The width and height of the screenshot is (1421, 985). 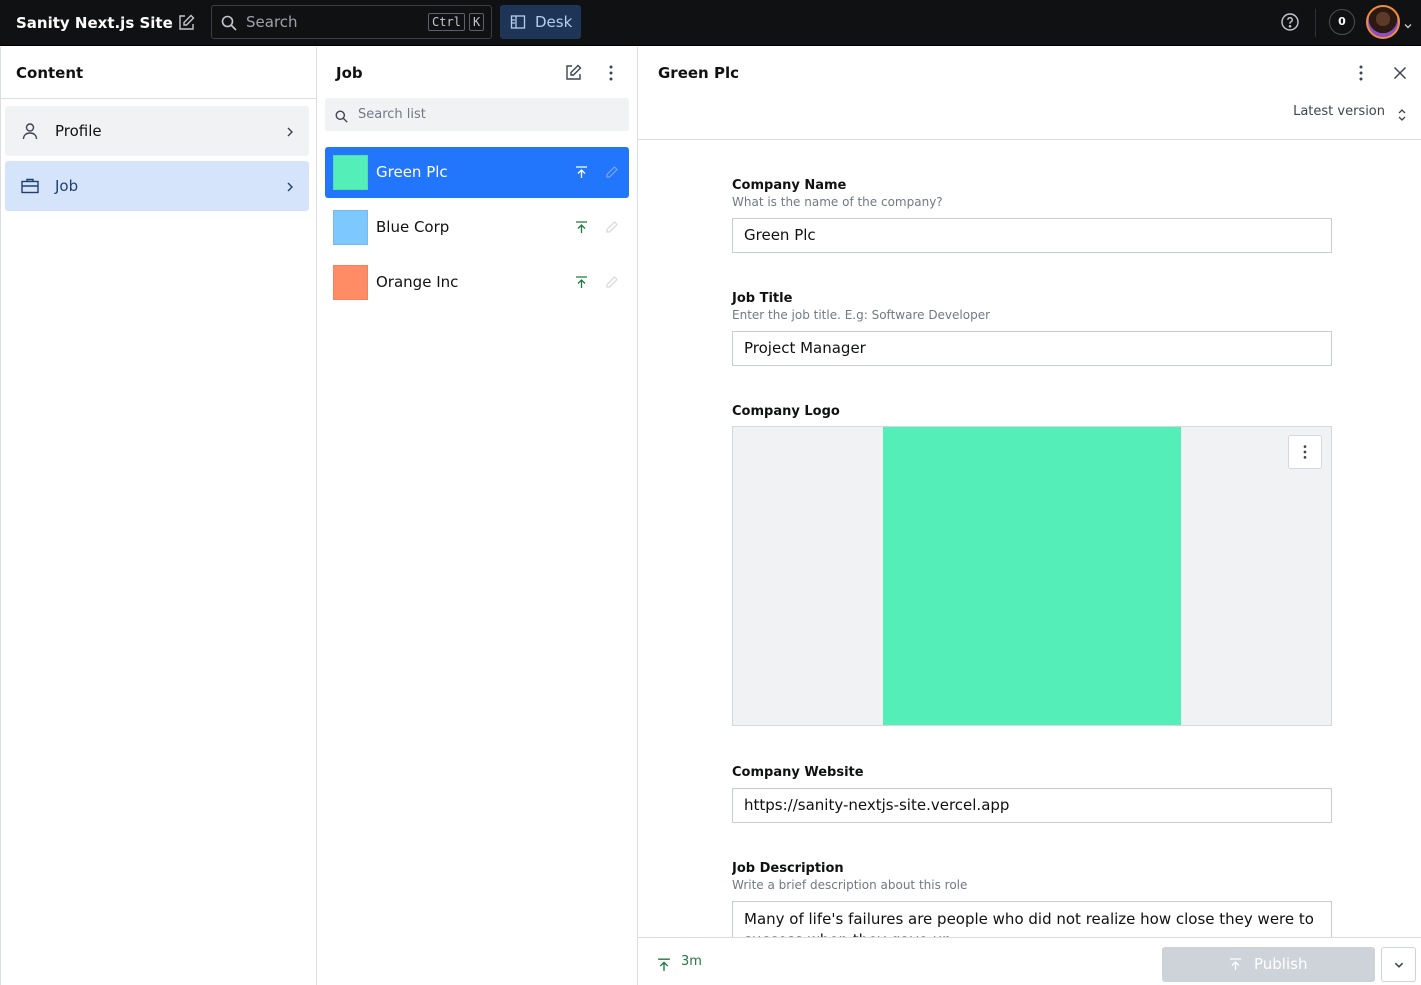 I want to click on company-website-input: https://sanity-nextjs-site.vercel.app, so click(x=1032, y=805).